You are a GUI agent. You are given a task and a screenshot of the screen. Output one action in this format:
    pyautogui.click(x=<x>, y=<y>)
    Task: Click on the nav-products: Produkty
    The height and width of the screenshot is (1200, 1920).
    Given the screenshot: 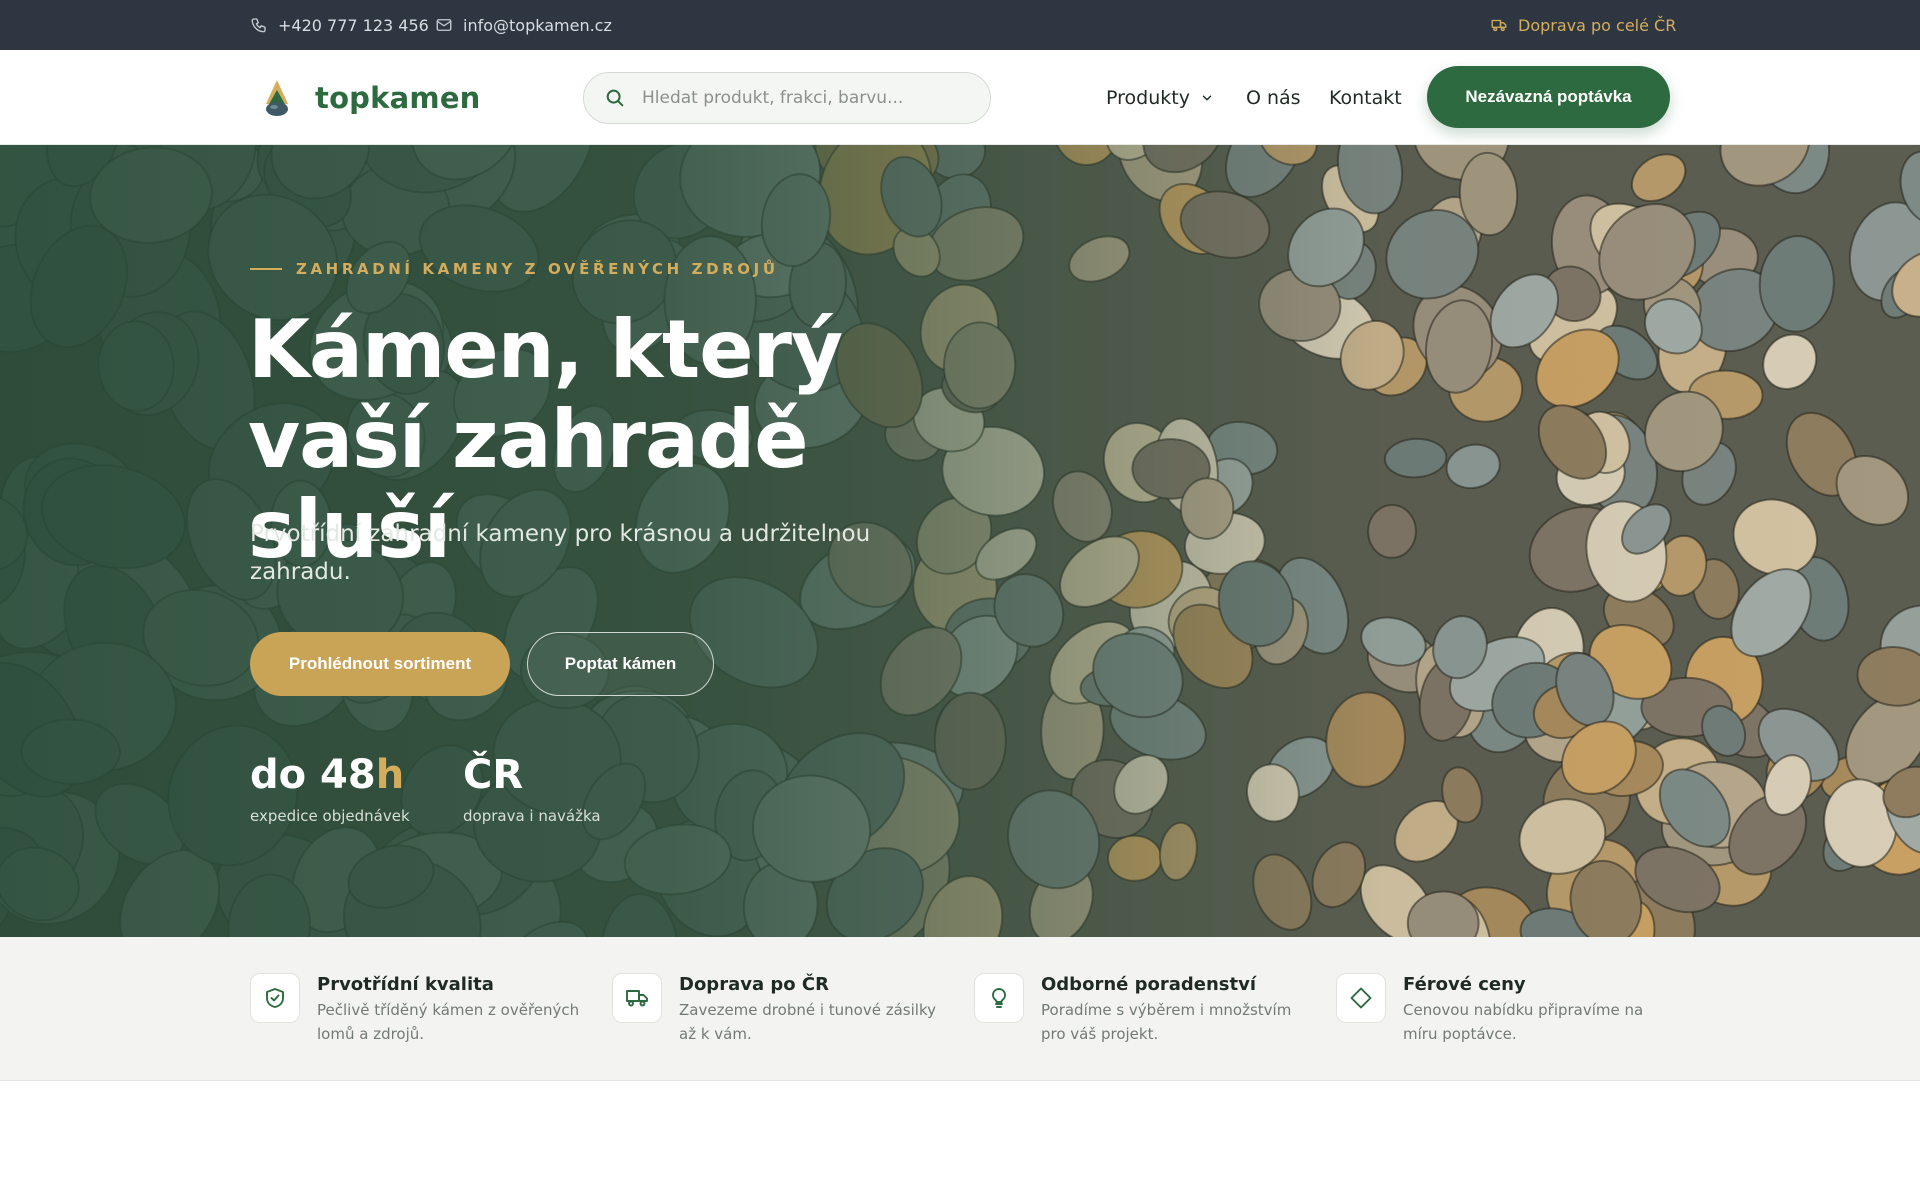 What is the action you would take?
    pyautogui.click(x=1160, y=97)
    